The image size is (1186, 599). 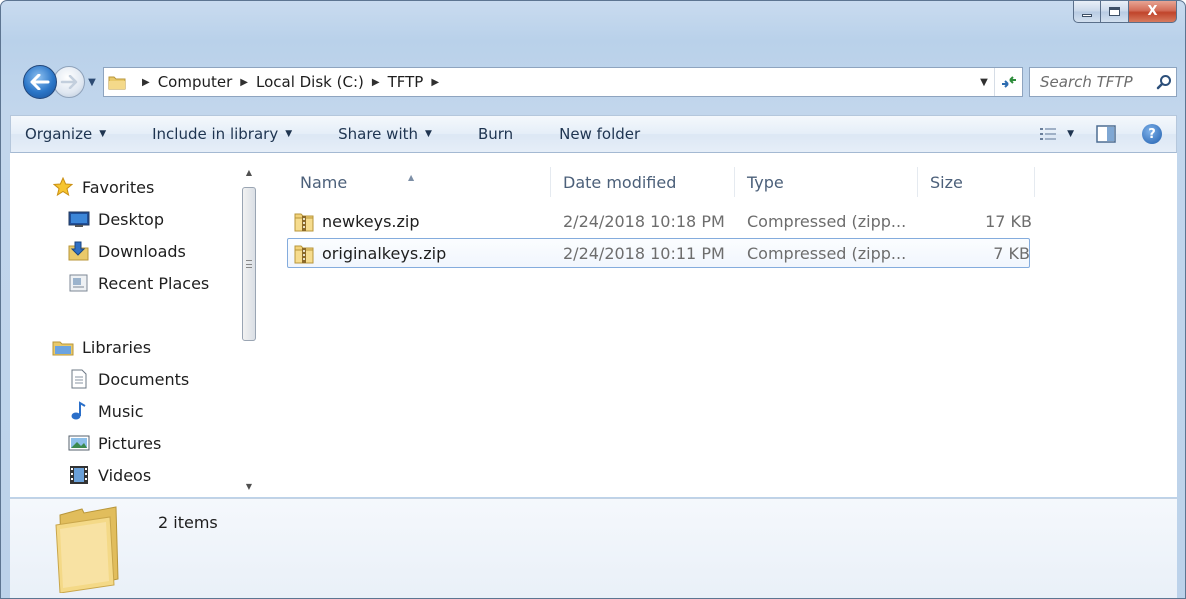 What do you see at coordinates (79, 251) in the screenshot?
I see `downloads-icon` at bounding box center [79, 251].